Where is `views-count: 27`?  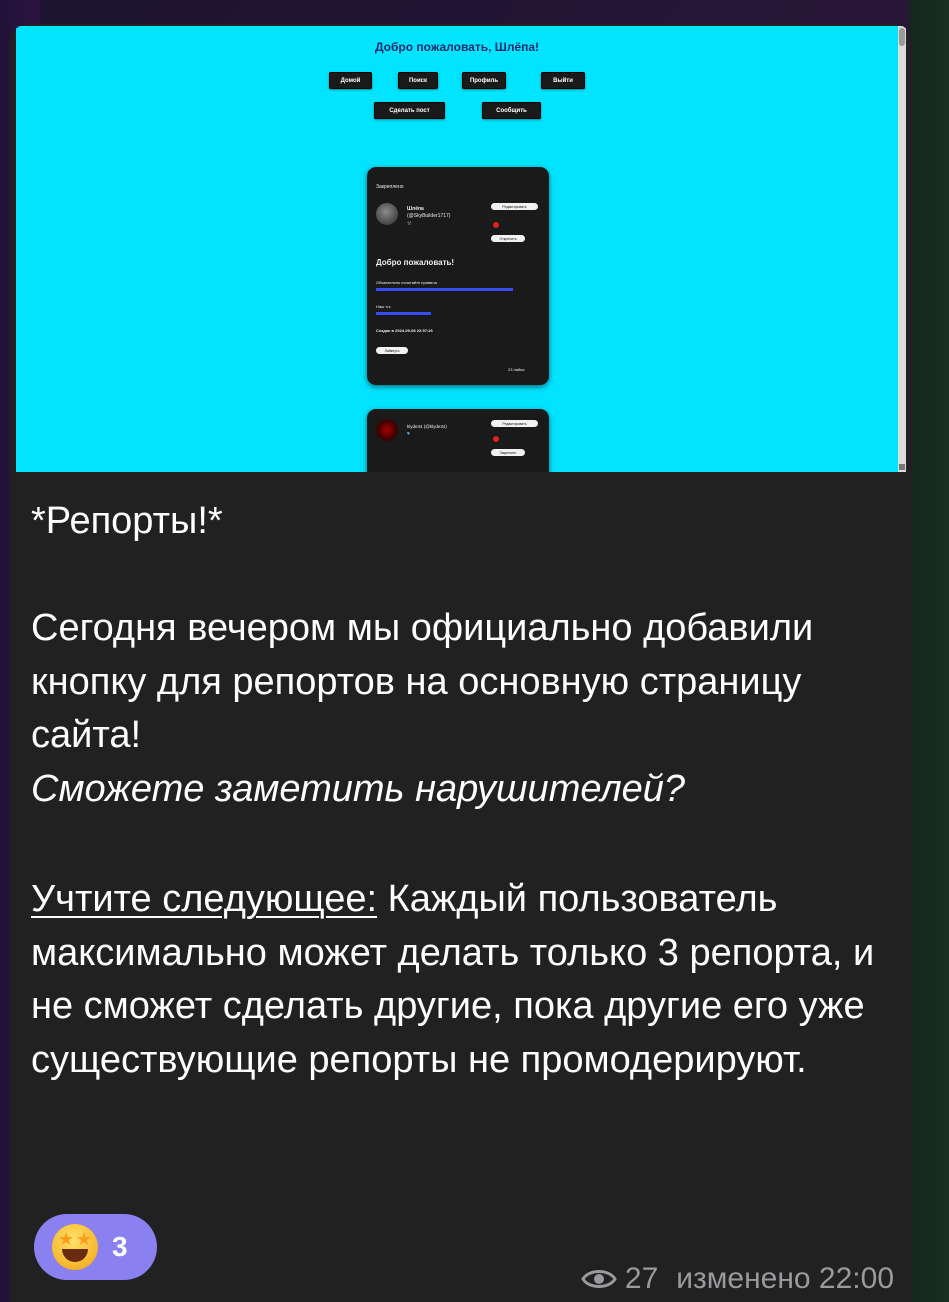 views-count: 27 is located at coordinates (641, 1278).